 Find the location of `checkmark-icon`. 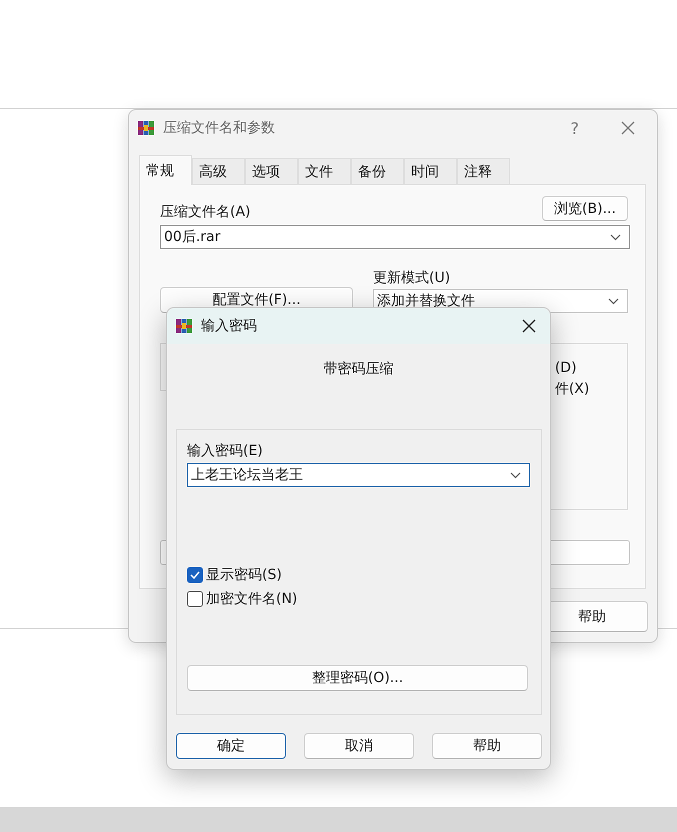

checkmark-icon is located at coordinates (195, 575).